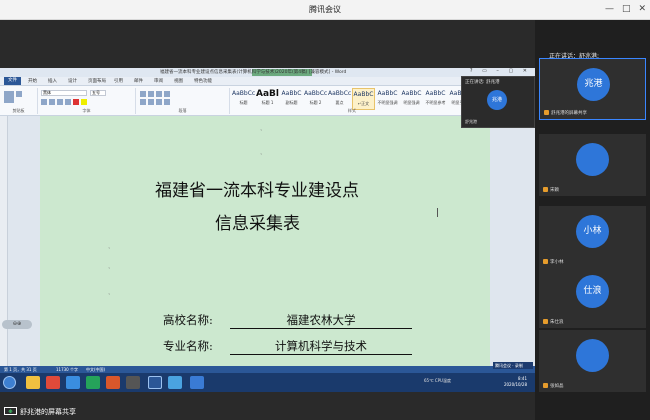  Describe the element at coordinates (73, 382) in the screenshot. I see `ie-icon` at that location.